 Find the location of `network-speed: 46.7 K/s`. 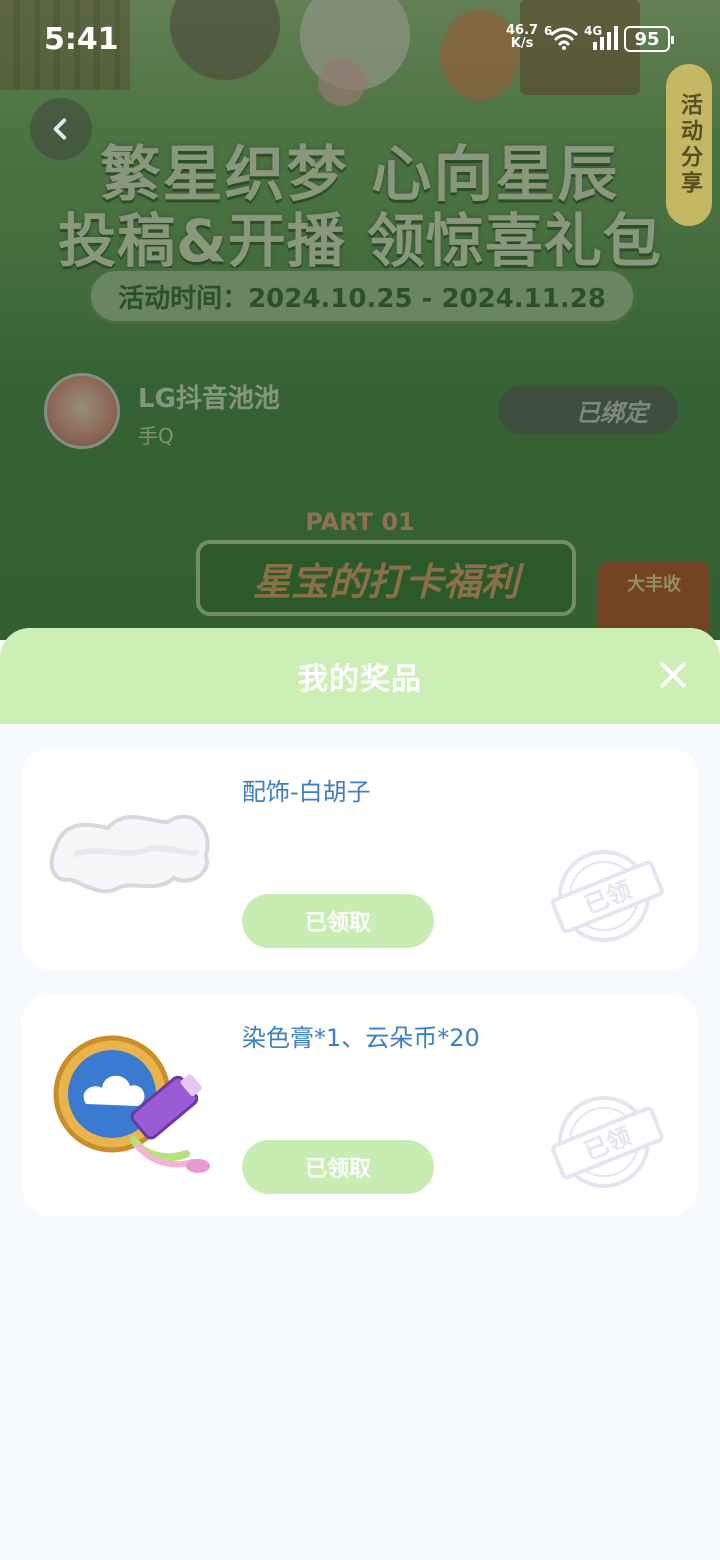

network-speed: 46.7 K/s is located at coordinates (522, 37).